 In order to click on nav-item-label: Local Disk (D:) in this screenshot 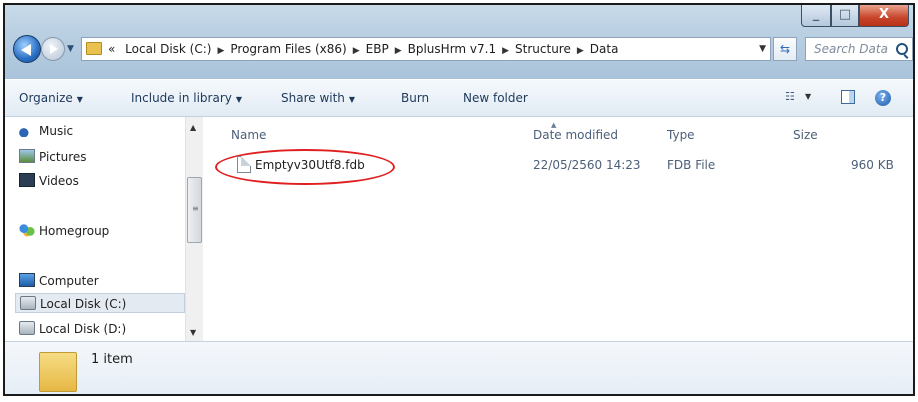, I will do `click(83, 329)`.